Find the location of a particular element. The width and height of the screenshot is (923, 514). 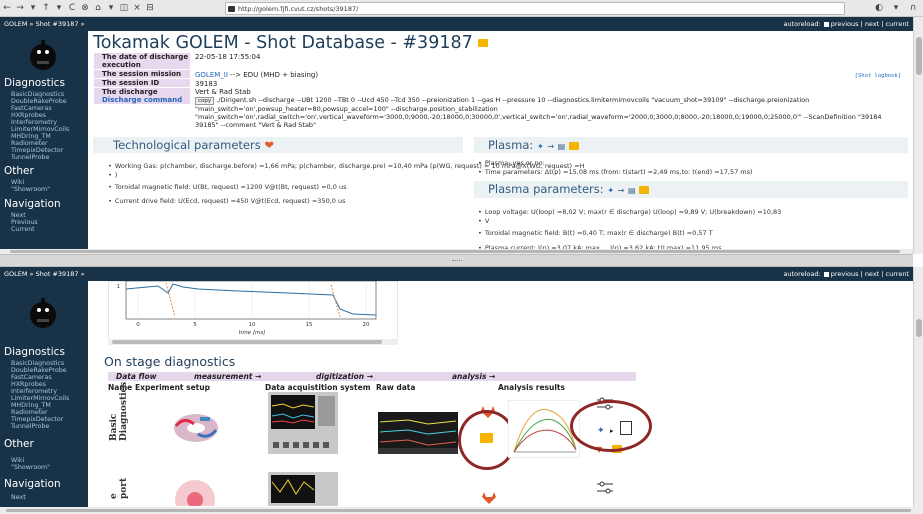

bottom-frame-scrollbar is located at coordinates (918, 387).